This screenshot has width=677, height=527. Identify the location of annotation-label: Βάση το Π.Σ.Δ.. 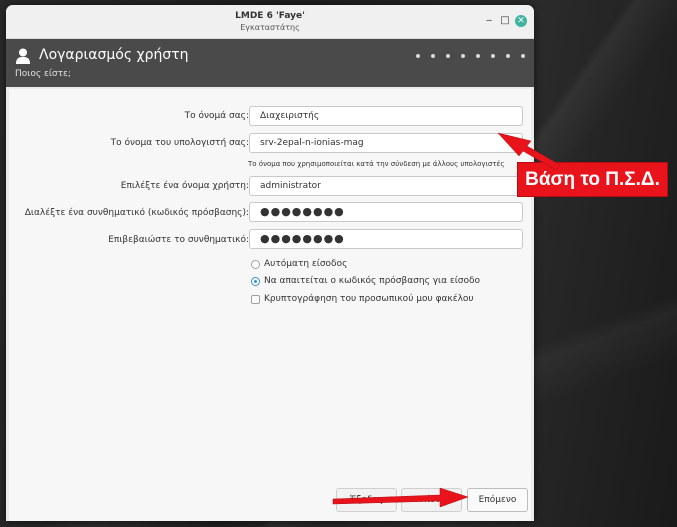
(592, 179).